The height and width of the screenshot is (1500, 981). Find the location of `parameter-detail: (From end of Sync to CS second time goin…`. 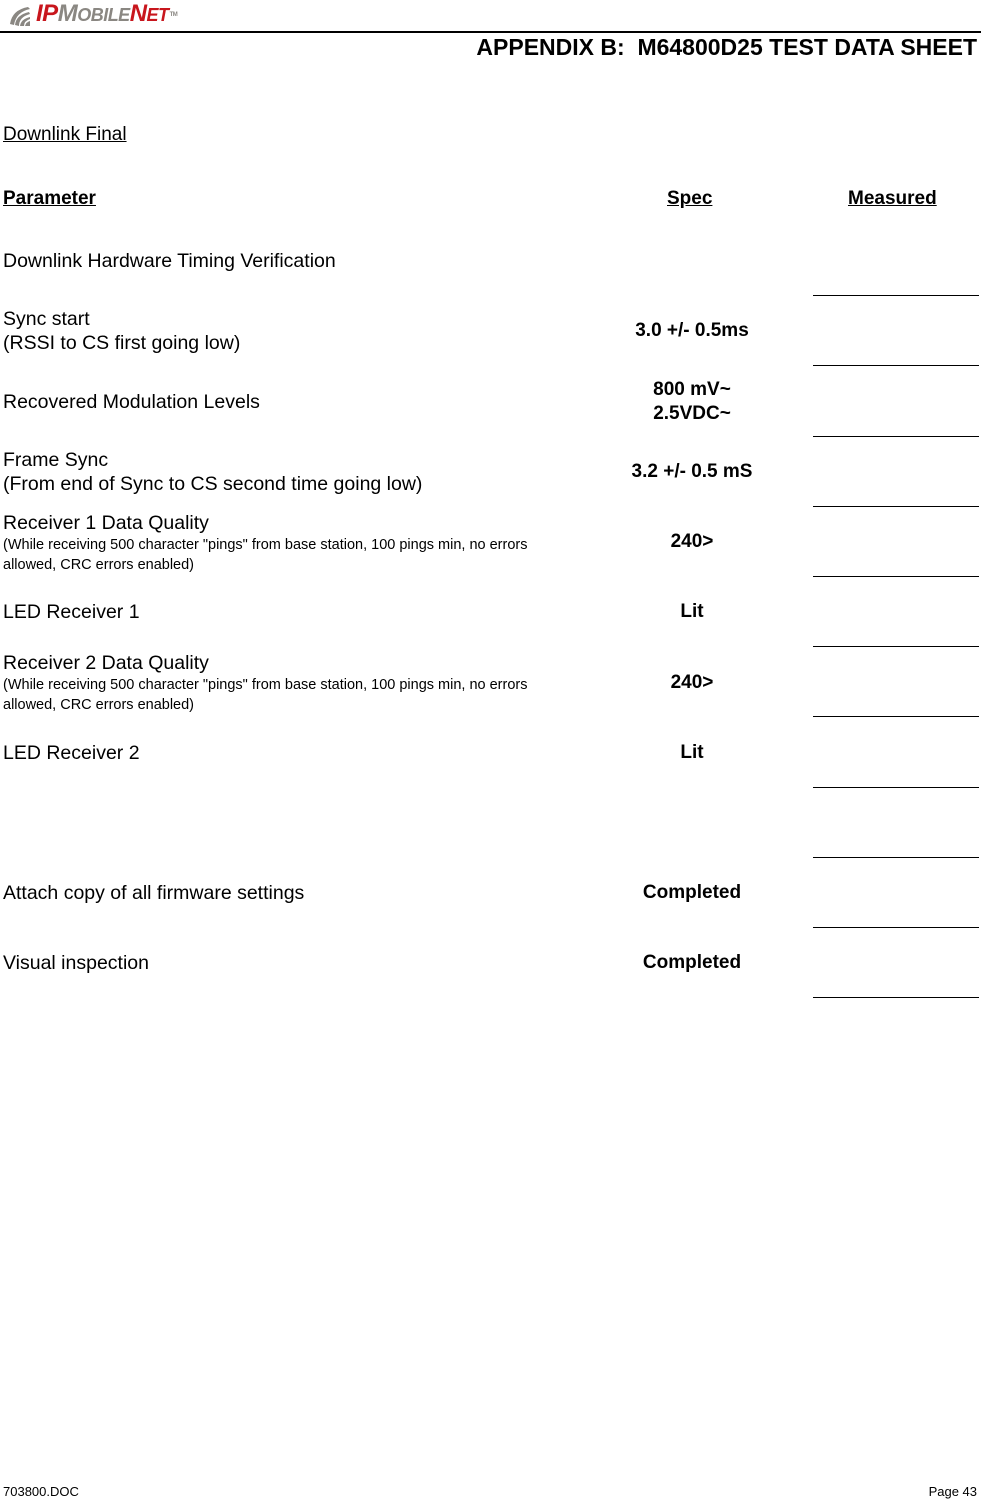

parameter-detail: (From end of Sync to CS second time goin… is located at coordinates (213, 484).